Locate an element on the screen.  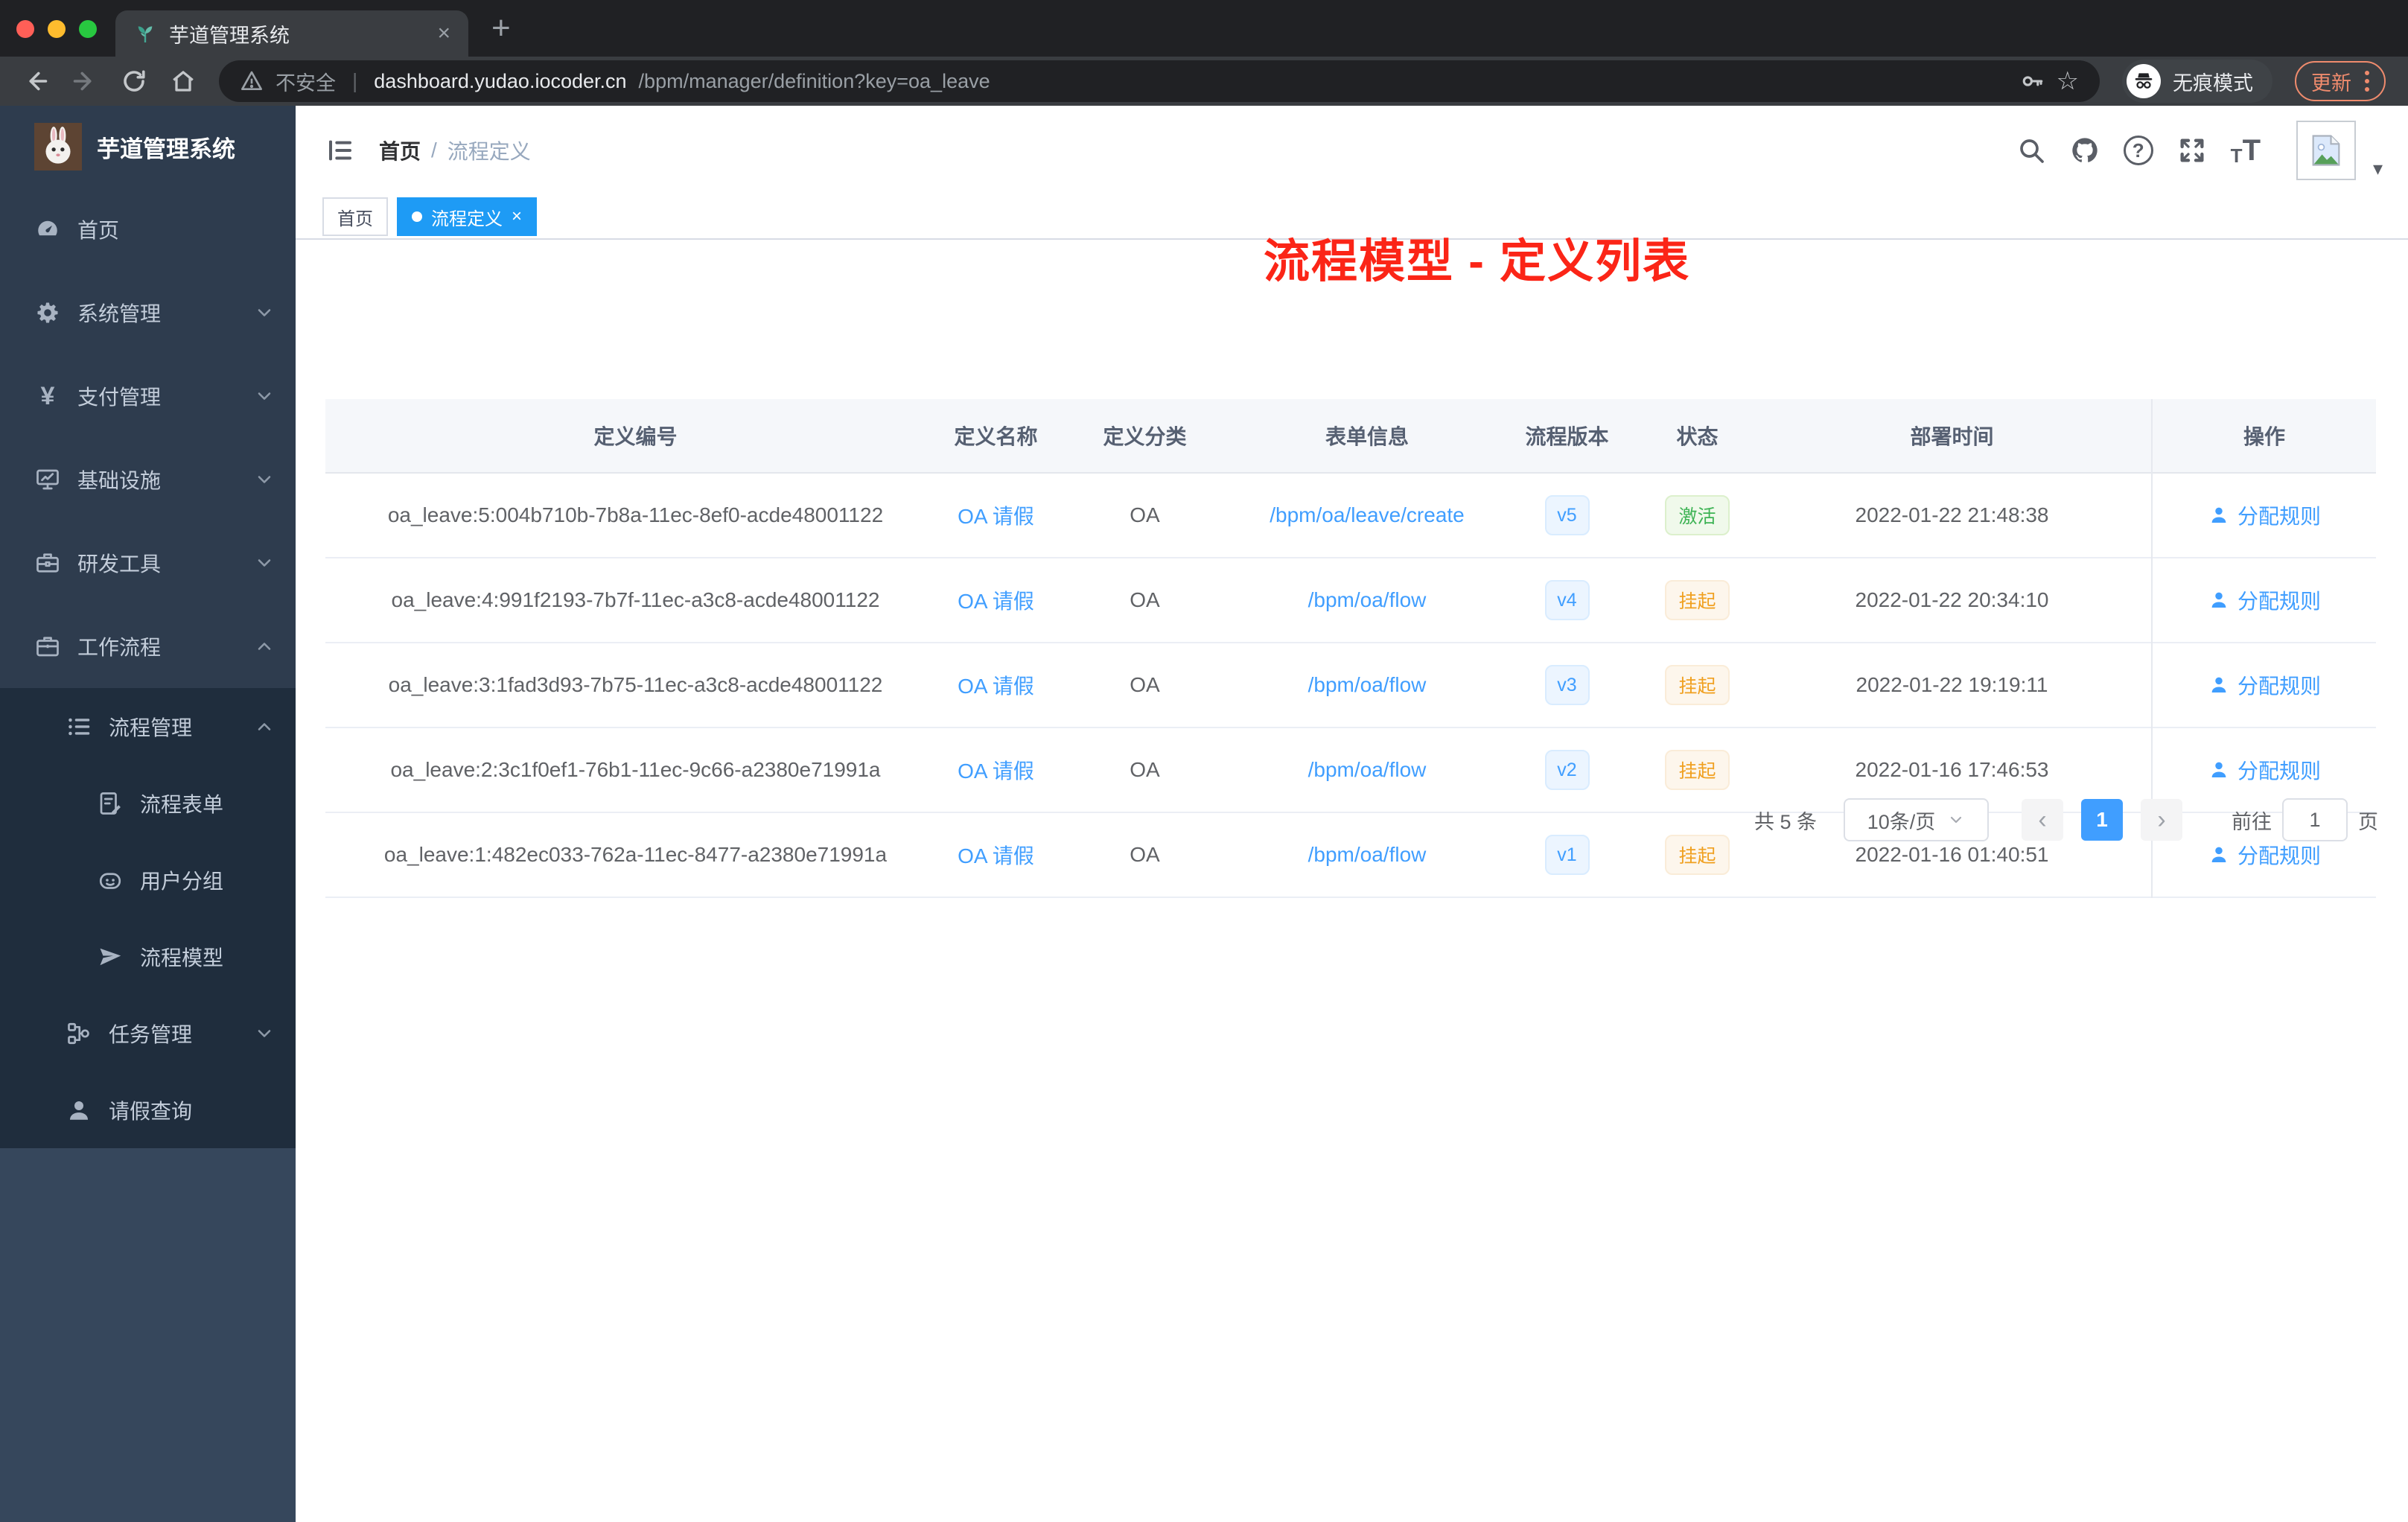
new-tab-button: + is located at coordinates (501, 28).